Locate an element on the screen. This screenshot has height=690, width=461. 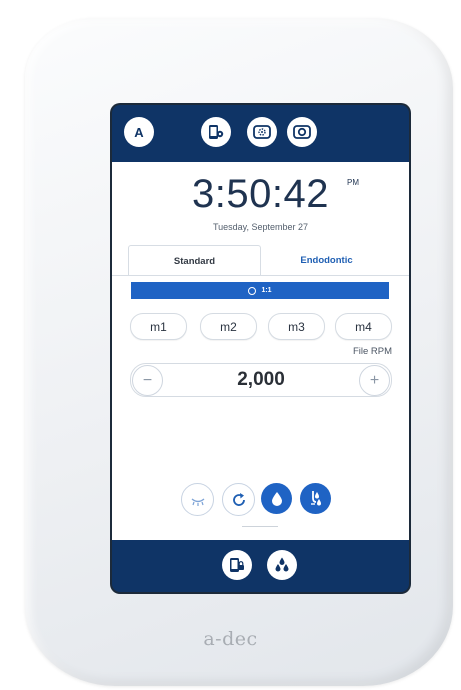
mode-tabs: Standard Endodontic is located at coordinates (260, 260).